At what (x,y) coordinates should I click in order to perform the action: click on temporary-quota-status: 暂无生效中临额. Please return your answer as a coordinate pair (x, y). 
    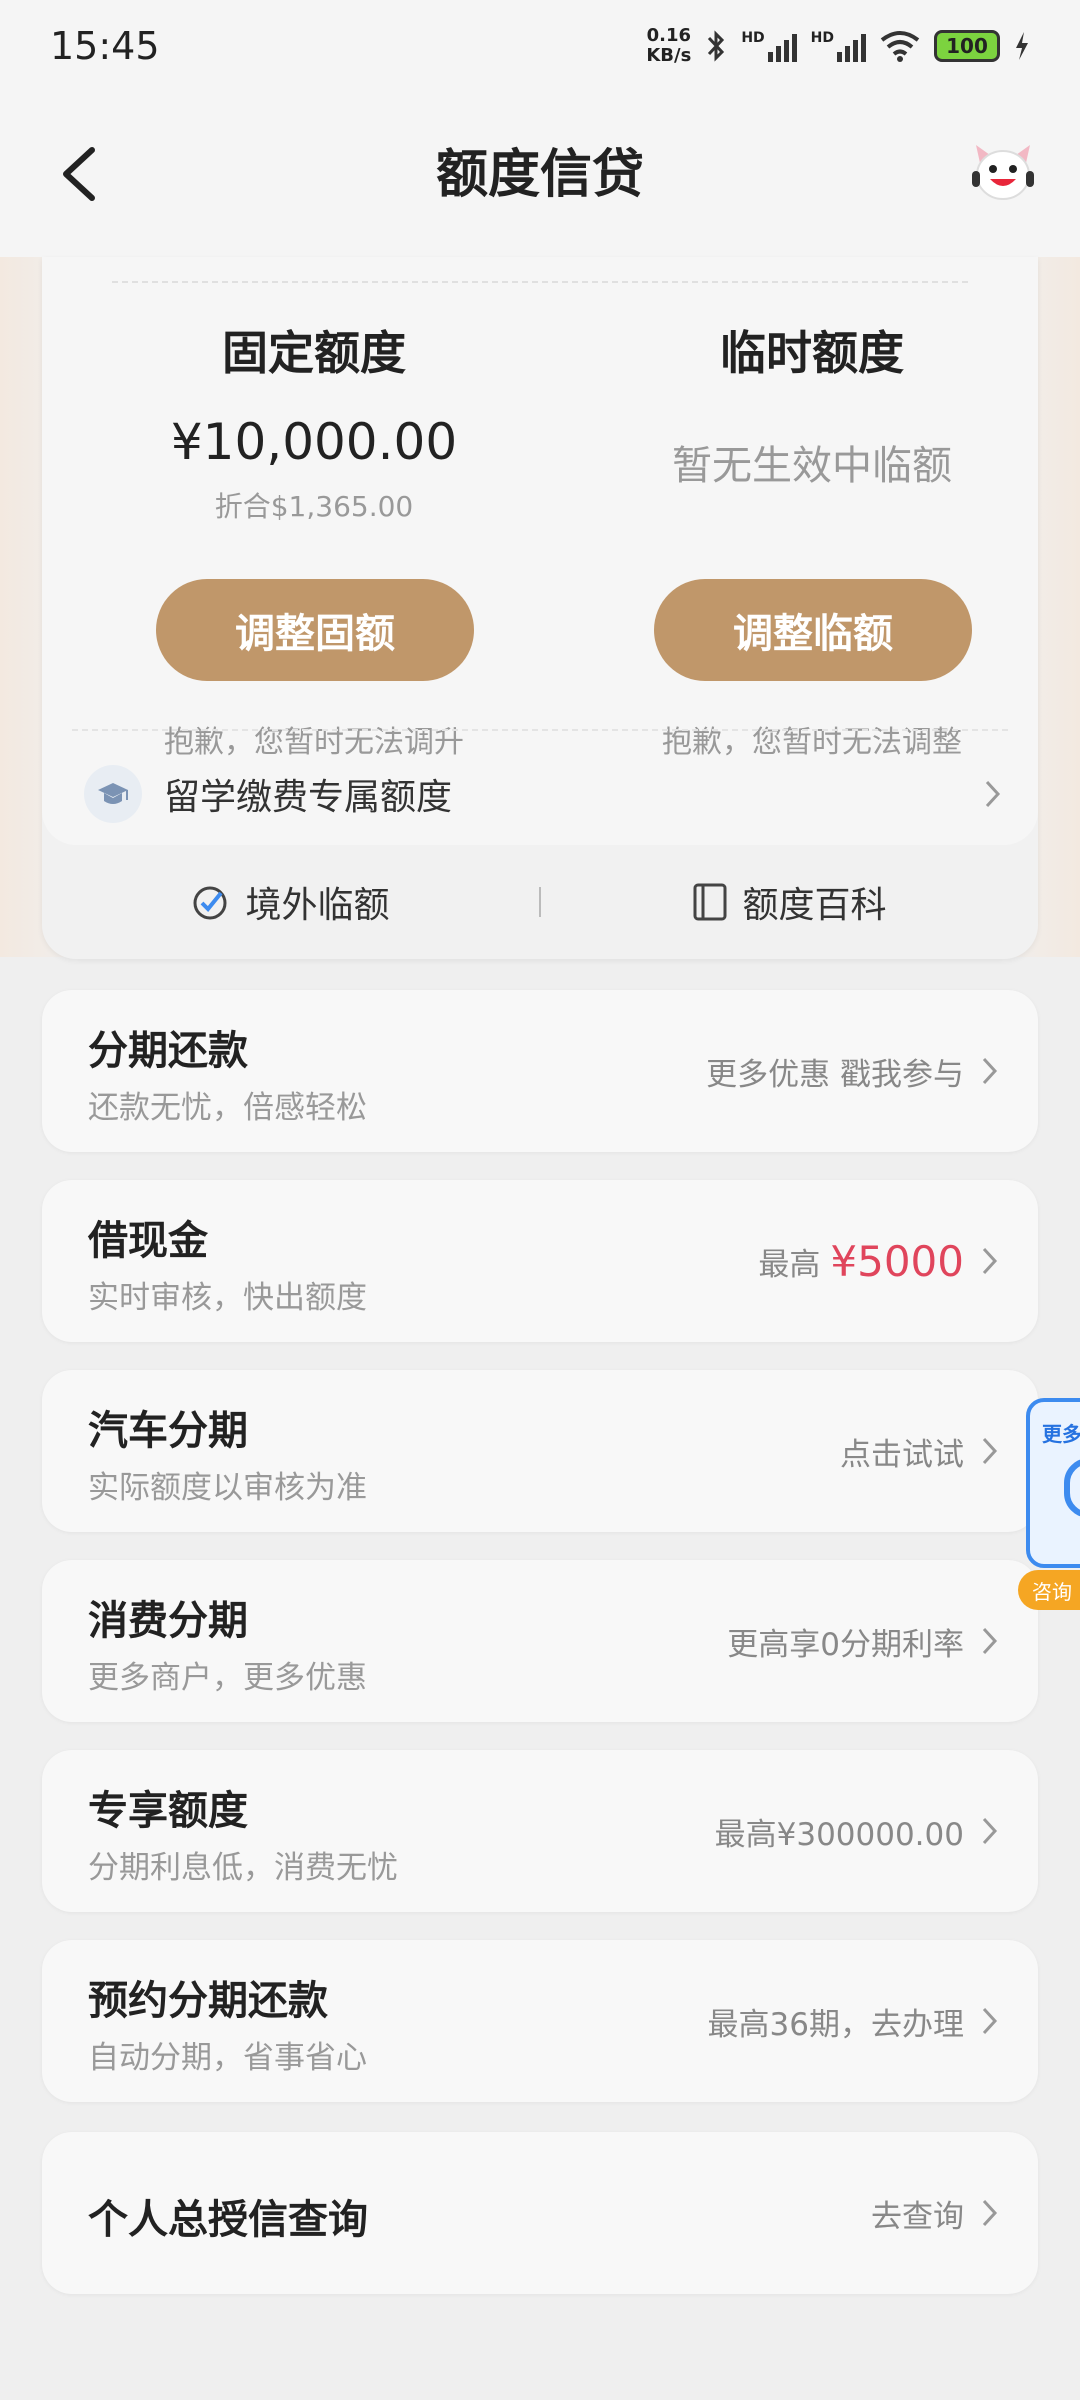
    Looking at the image, I should click on (812, 466).